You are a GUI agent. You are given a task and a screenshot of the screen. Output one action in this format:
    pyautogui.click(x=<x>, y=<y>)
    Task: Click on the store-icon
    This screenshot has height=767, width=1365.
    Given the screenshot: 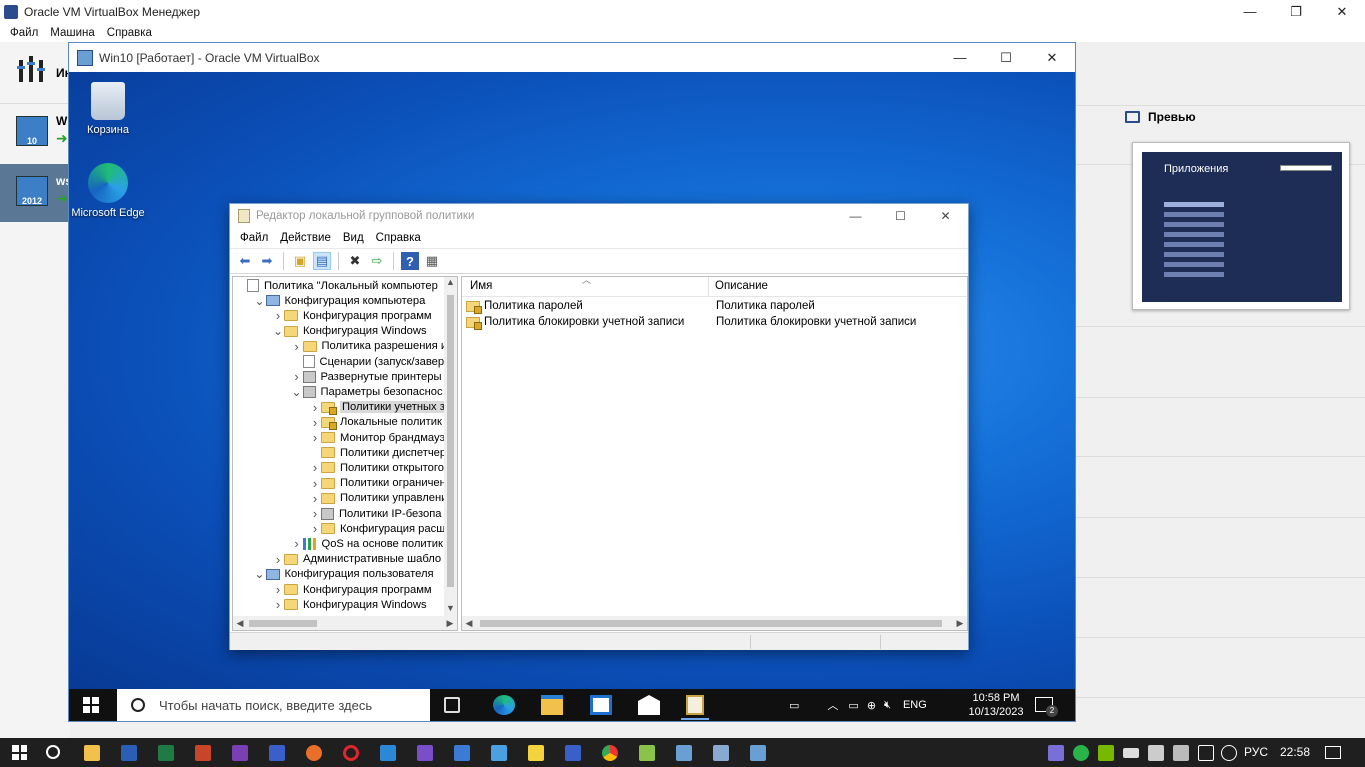 What is the action you would take?
    pyautogui.click(x=601, y=705)
    